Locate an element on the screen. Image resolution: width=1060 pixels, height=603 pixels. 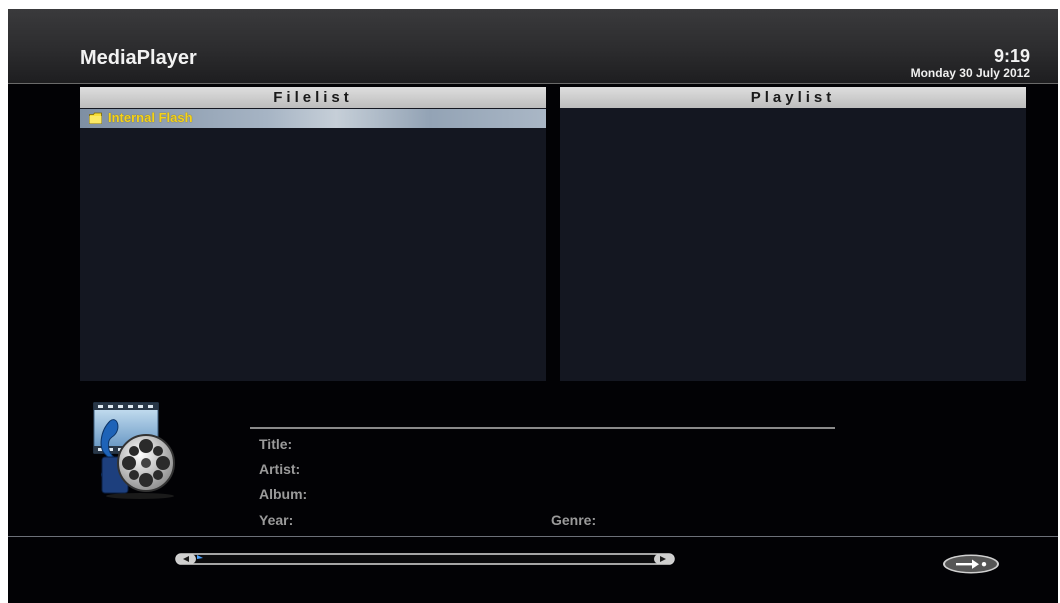
title-label: Title: is located at coordinates (276, 444).